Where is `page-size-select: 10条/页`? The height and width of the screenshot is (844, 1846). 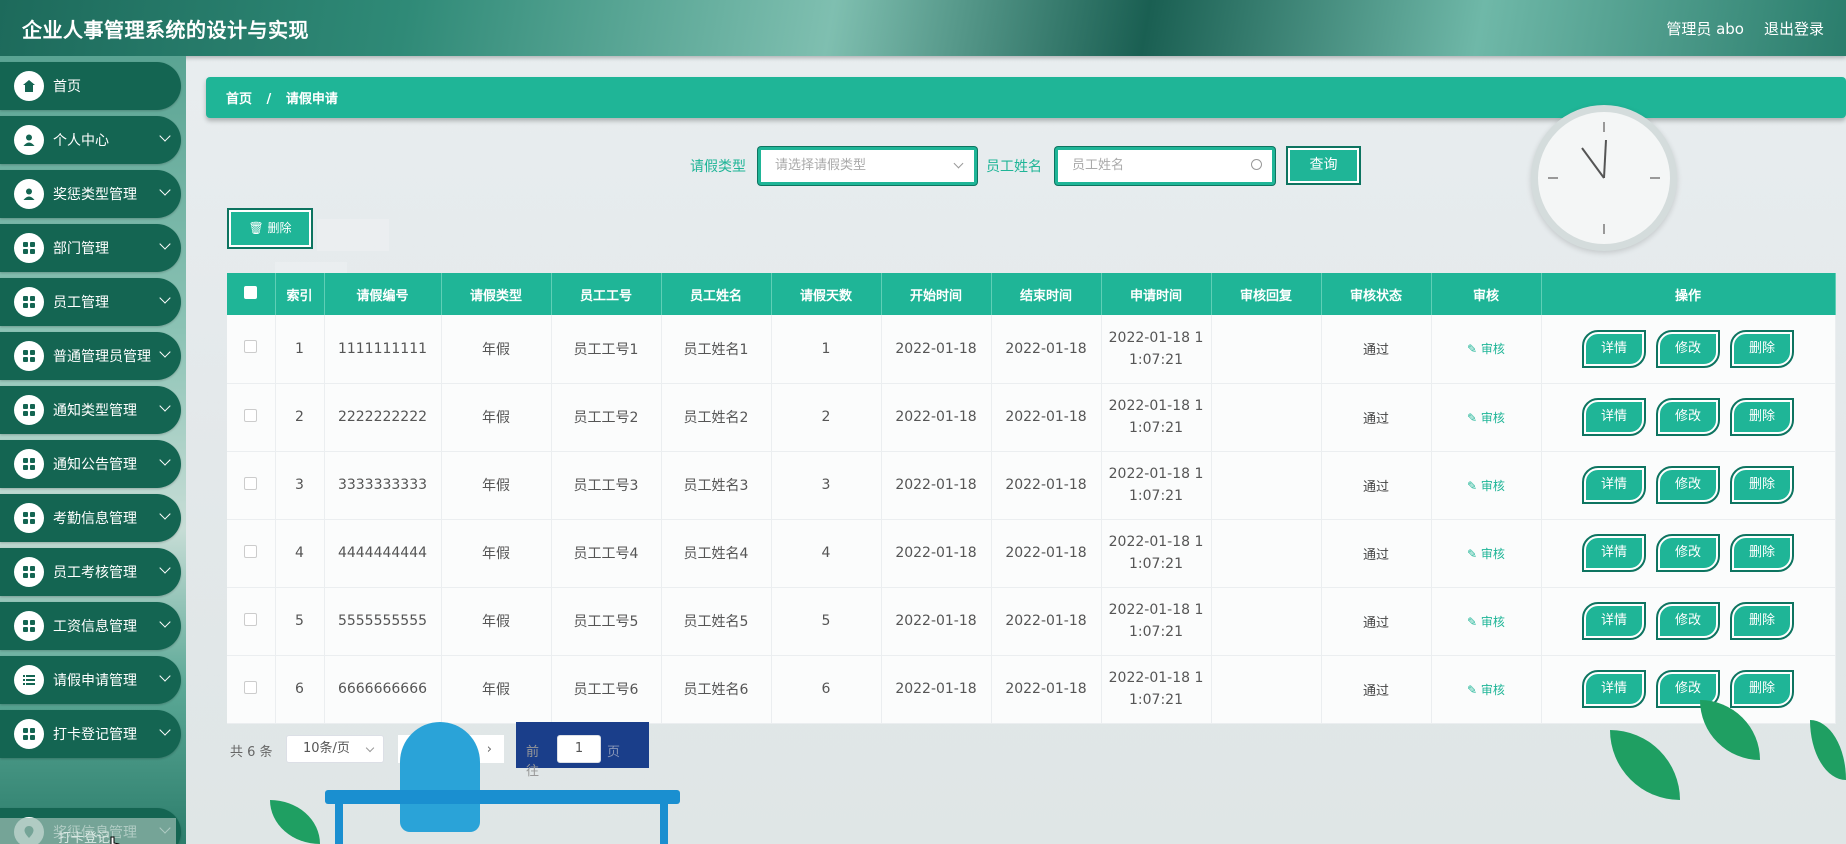 page-size-select: 10条/页 is located at coordinates (335, 749).